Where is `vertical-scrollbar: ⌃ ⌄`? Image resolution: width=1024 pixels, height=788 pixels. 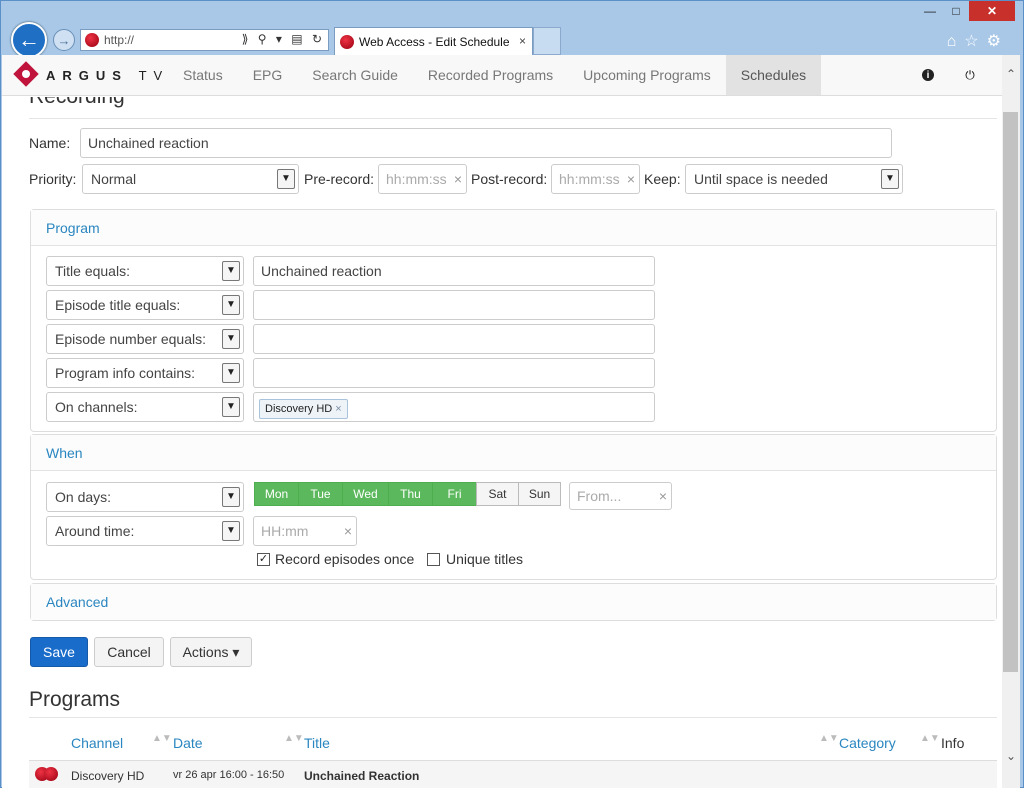
vertical-scrollbar: ⌃ ⌄ is located at coordinates (1011, 421).